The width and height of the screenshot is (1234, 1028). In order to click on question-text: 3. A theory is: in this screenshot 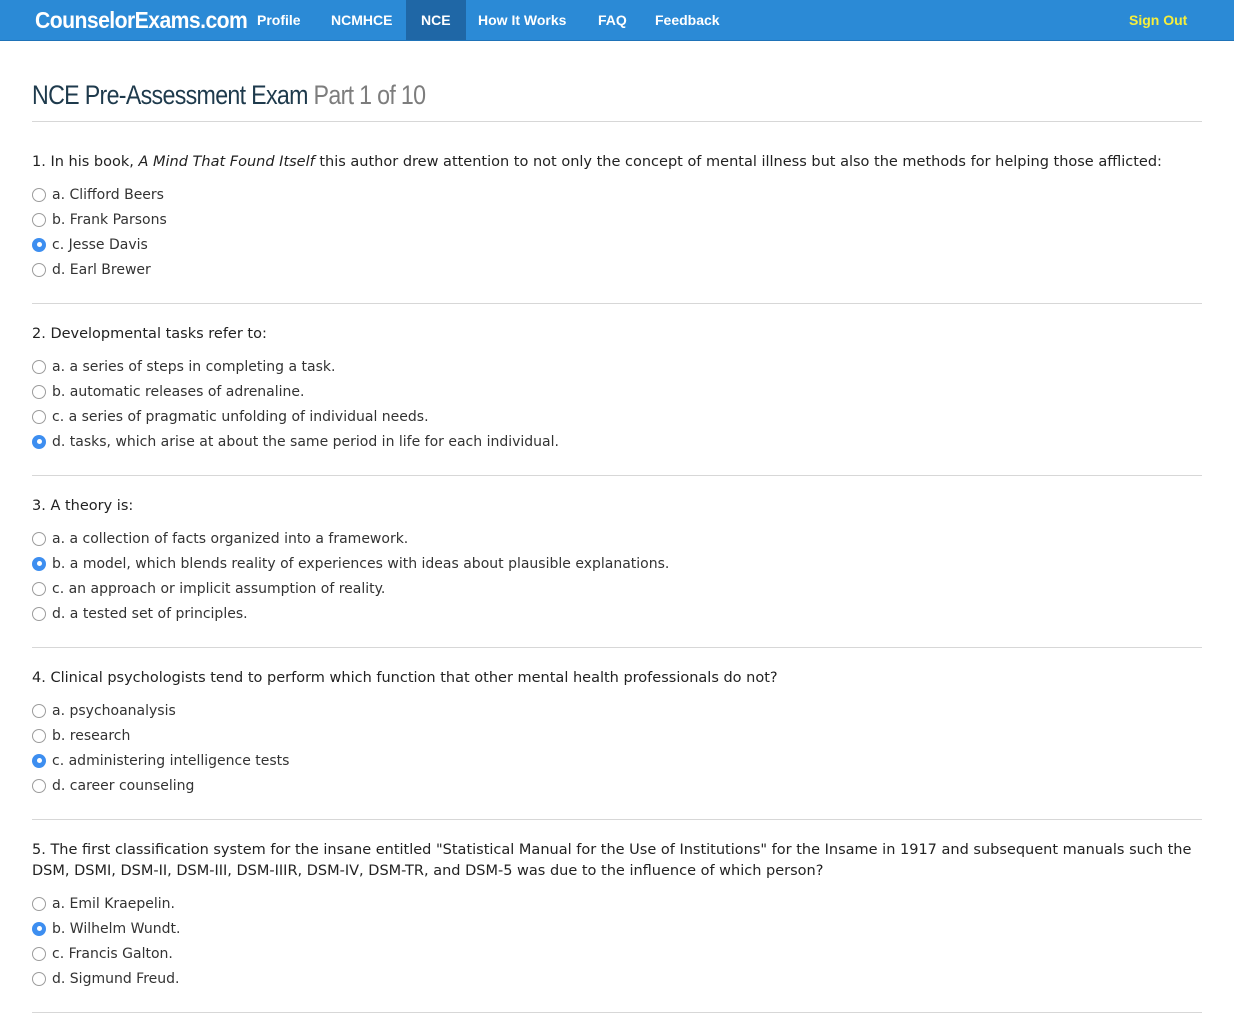, I will do `click(83, 506)`.